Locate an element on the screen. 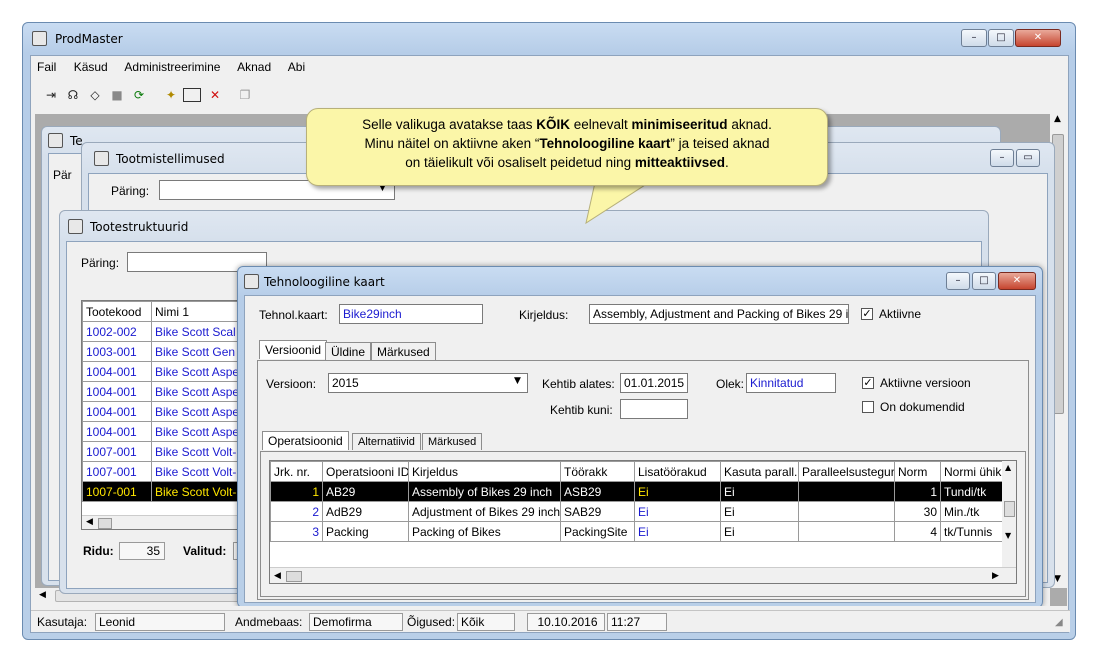 The image size is (1098, 664). resize-grip-icon: ◢ is located at coordinates (1059, 622).